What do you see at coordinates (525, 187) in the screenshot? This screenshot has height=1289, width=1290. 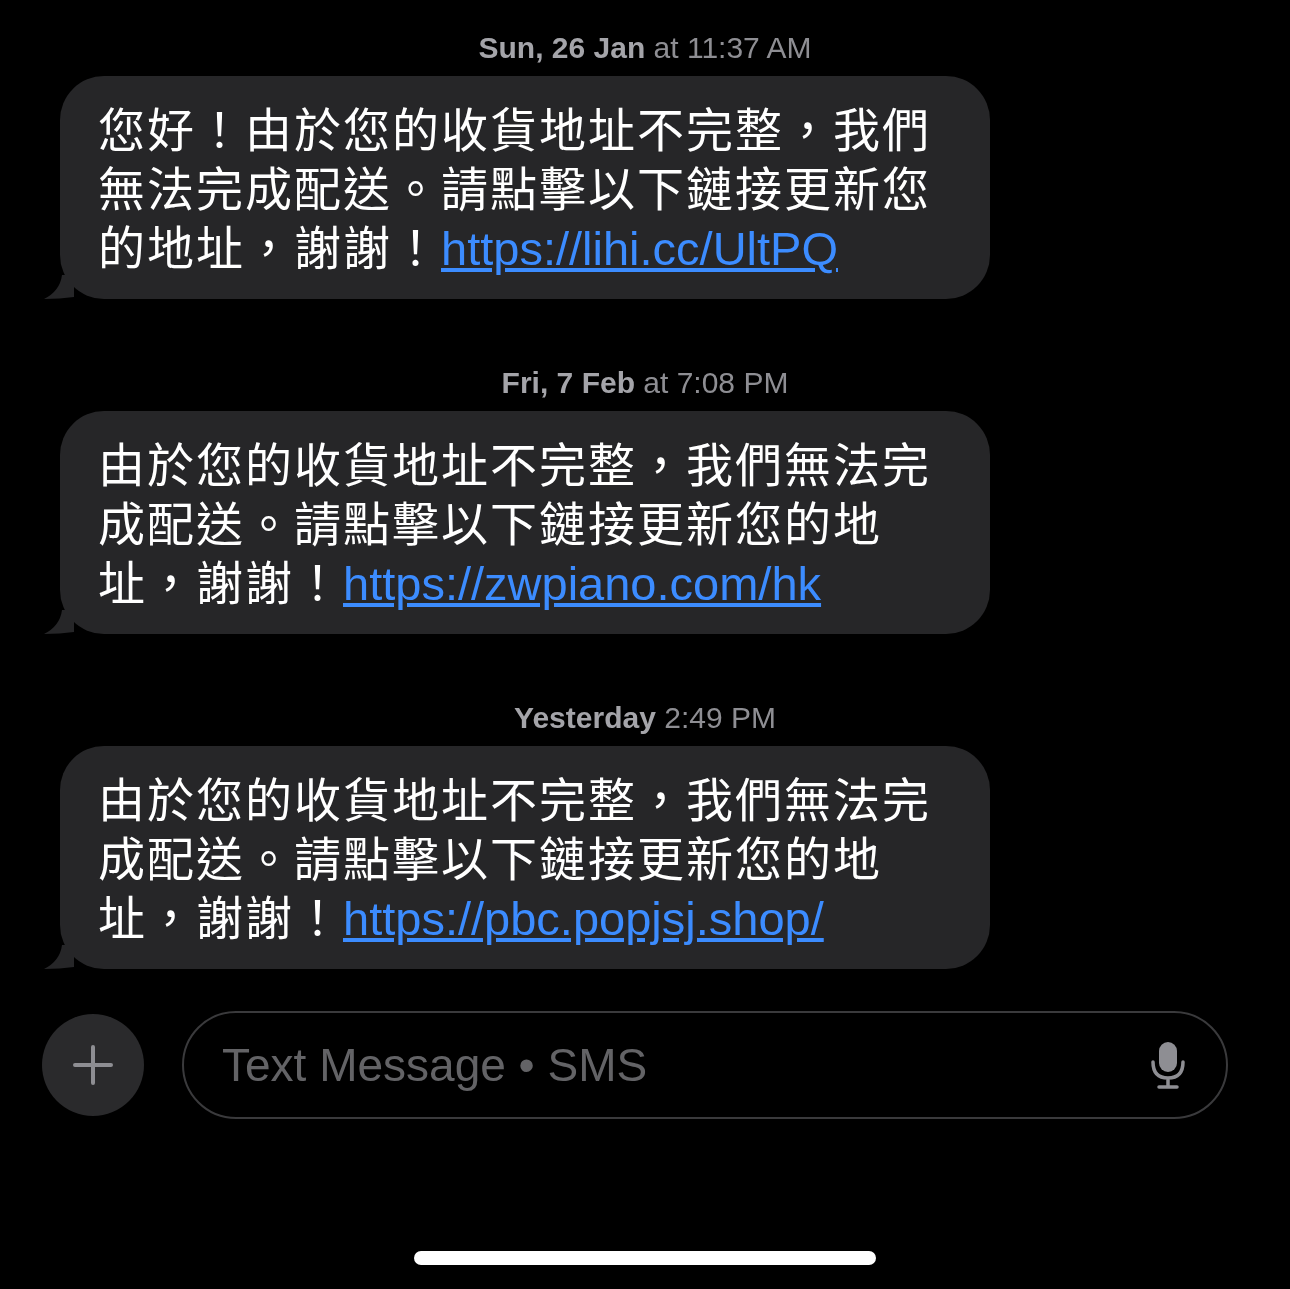 I see `message-bubble: 您好！由於您的收貨地址不完整，我們無法完成配送。請點擊以下鏈接更新您的地址，謝謝！https://lihi.cc/UltPQ` at bounding box center [525, 187].